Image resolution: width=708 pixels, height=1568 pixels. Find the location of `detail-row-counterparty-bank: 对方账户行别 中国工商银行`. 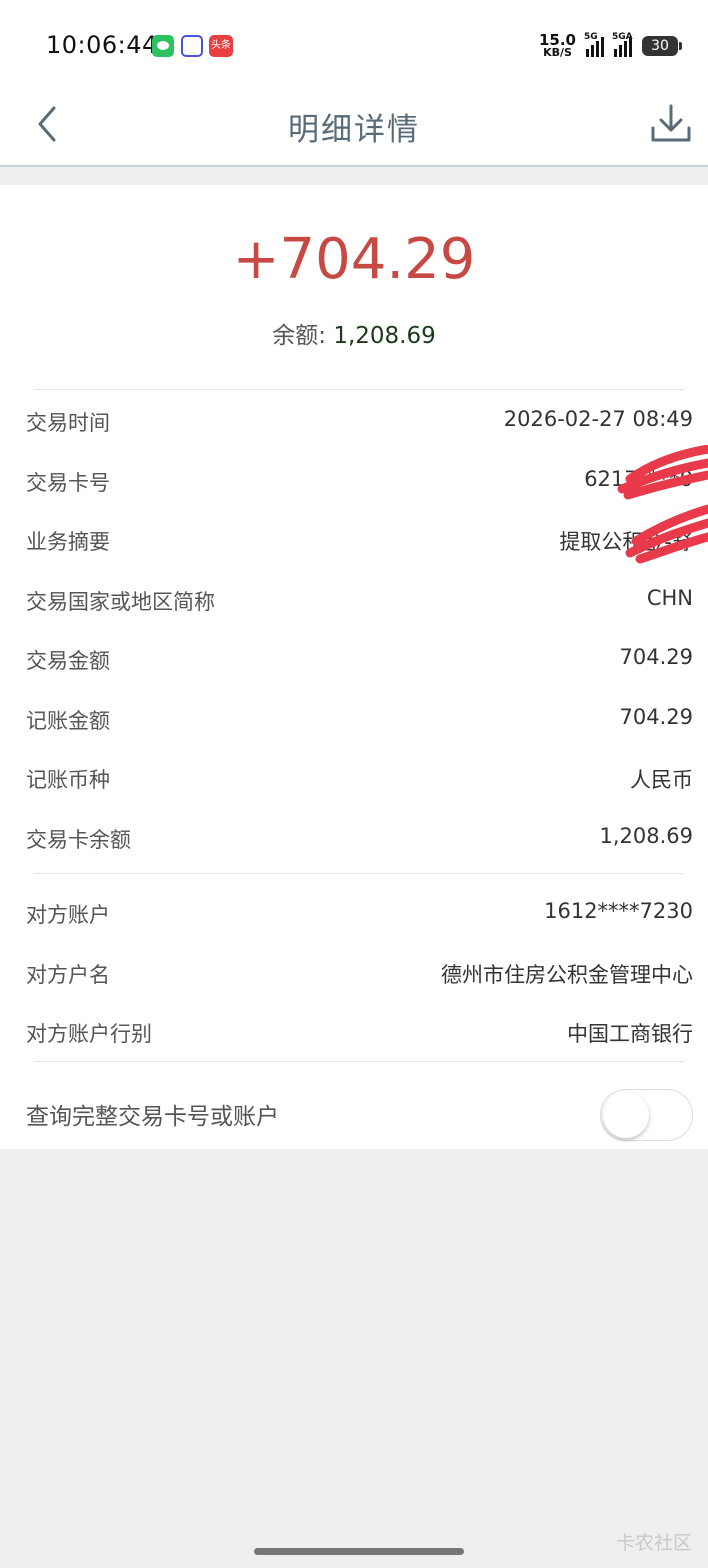

detail-row-counterparty-bank: 对方账户行别 中国工商银行 is located at coordinates (359, 1032).